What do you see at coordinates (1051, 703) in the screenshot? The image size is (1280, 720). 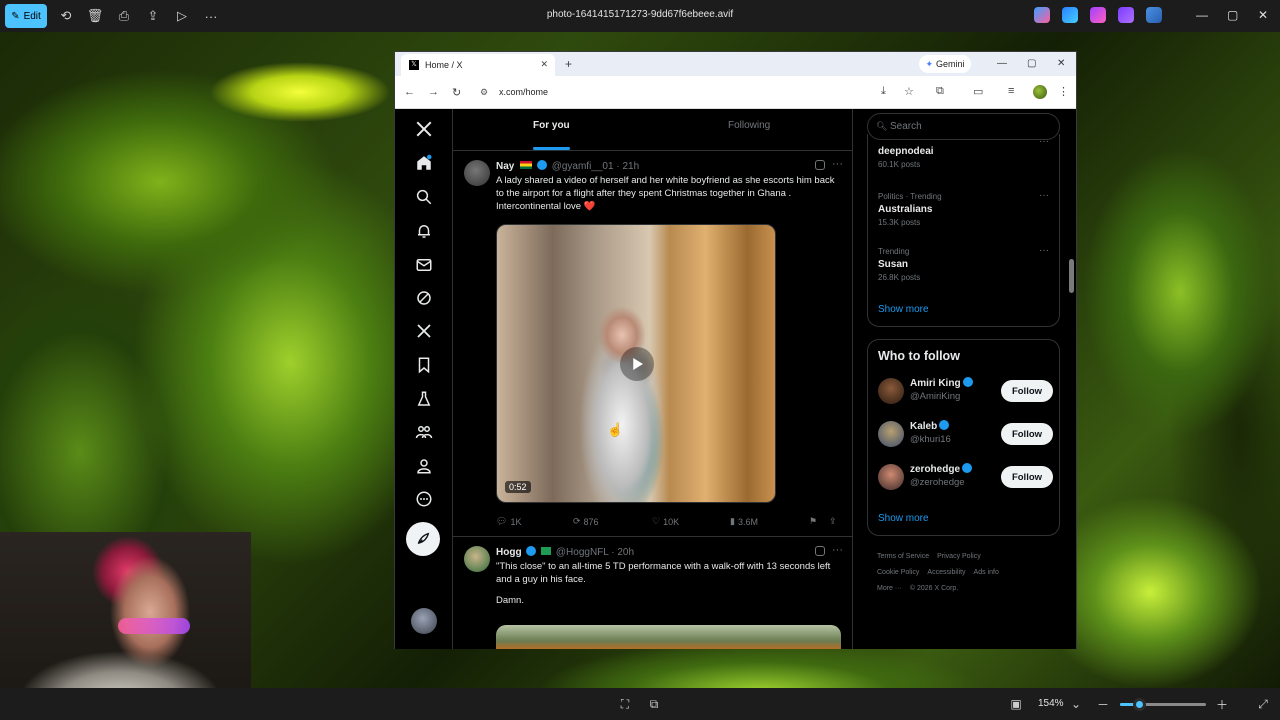 I see `zoom-level: 154%` at bounding box center [1051, 703].